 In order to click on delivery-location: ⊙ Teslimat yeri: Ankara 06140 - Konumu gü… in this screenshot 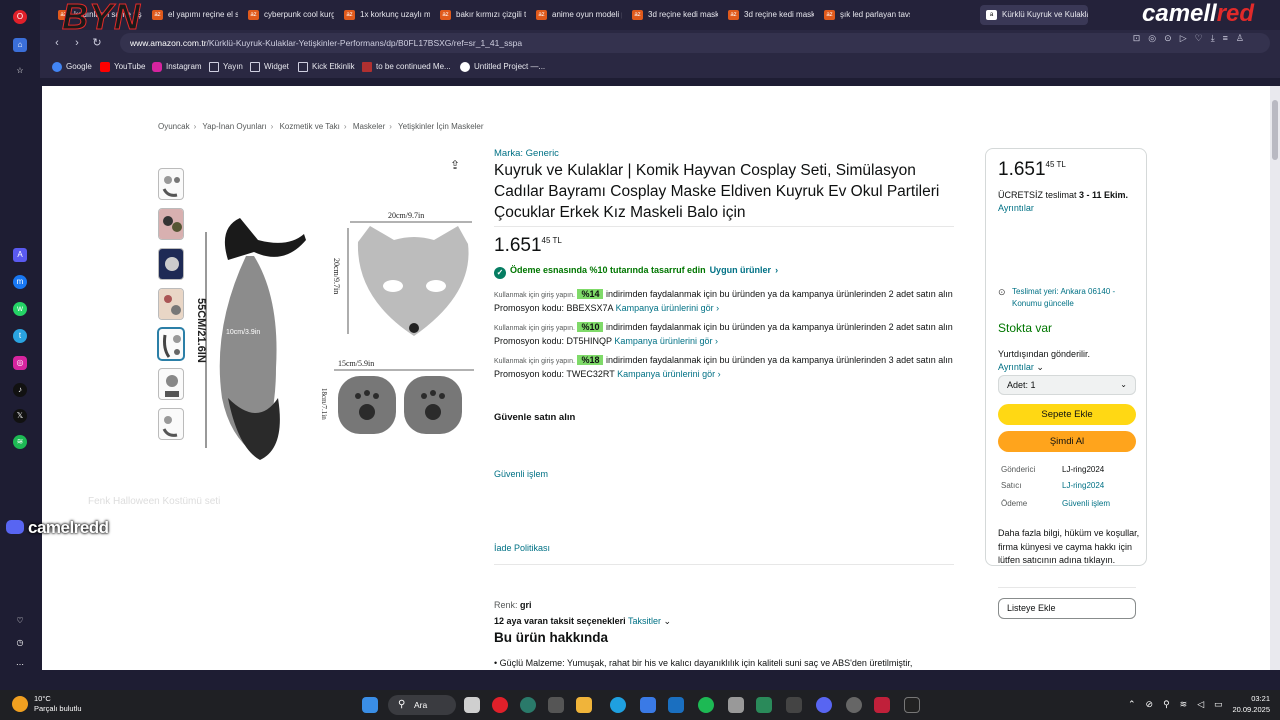, I will do `click(1069, 298)`.